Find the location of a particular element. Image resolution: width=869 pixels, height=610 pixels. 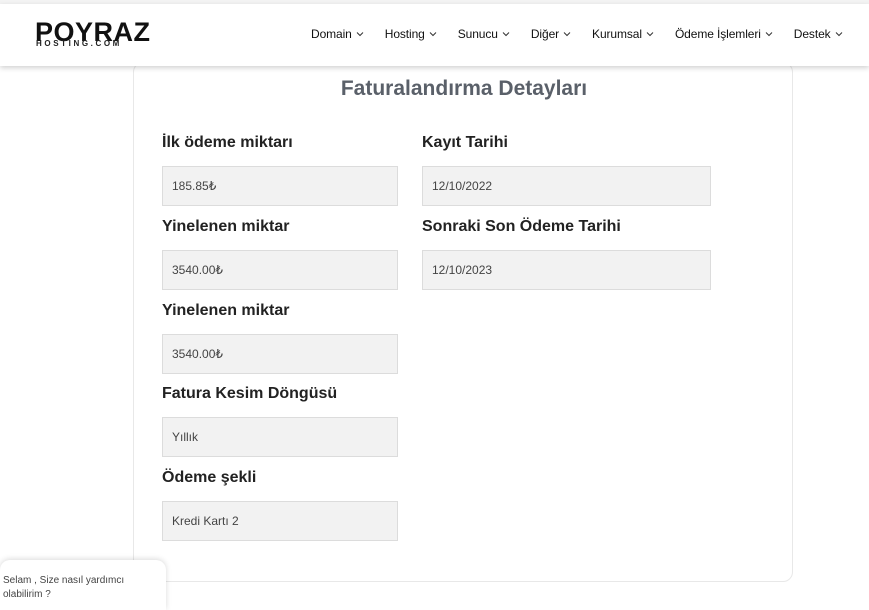

field-label: Ödeme şekli is located at coordinates (209, 477).